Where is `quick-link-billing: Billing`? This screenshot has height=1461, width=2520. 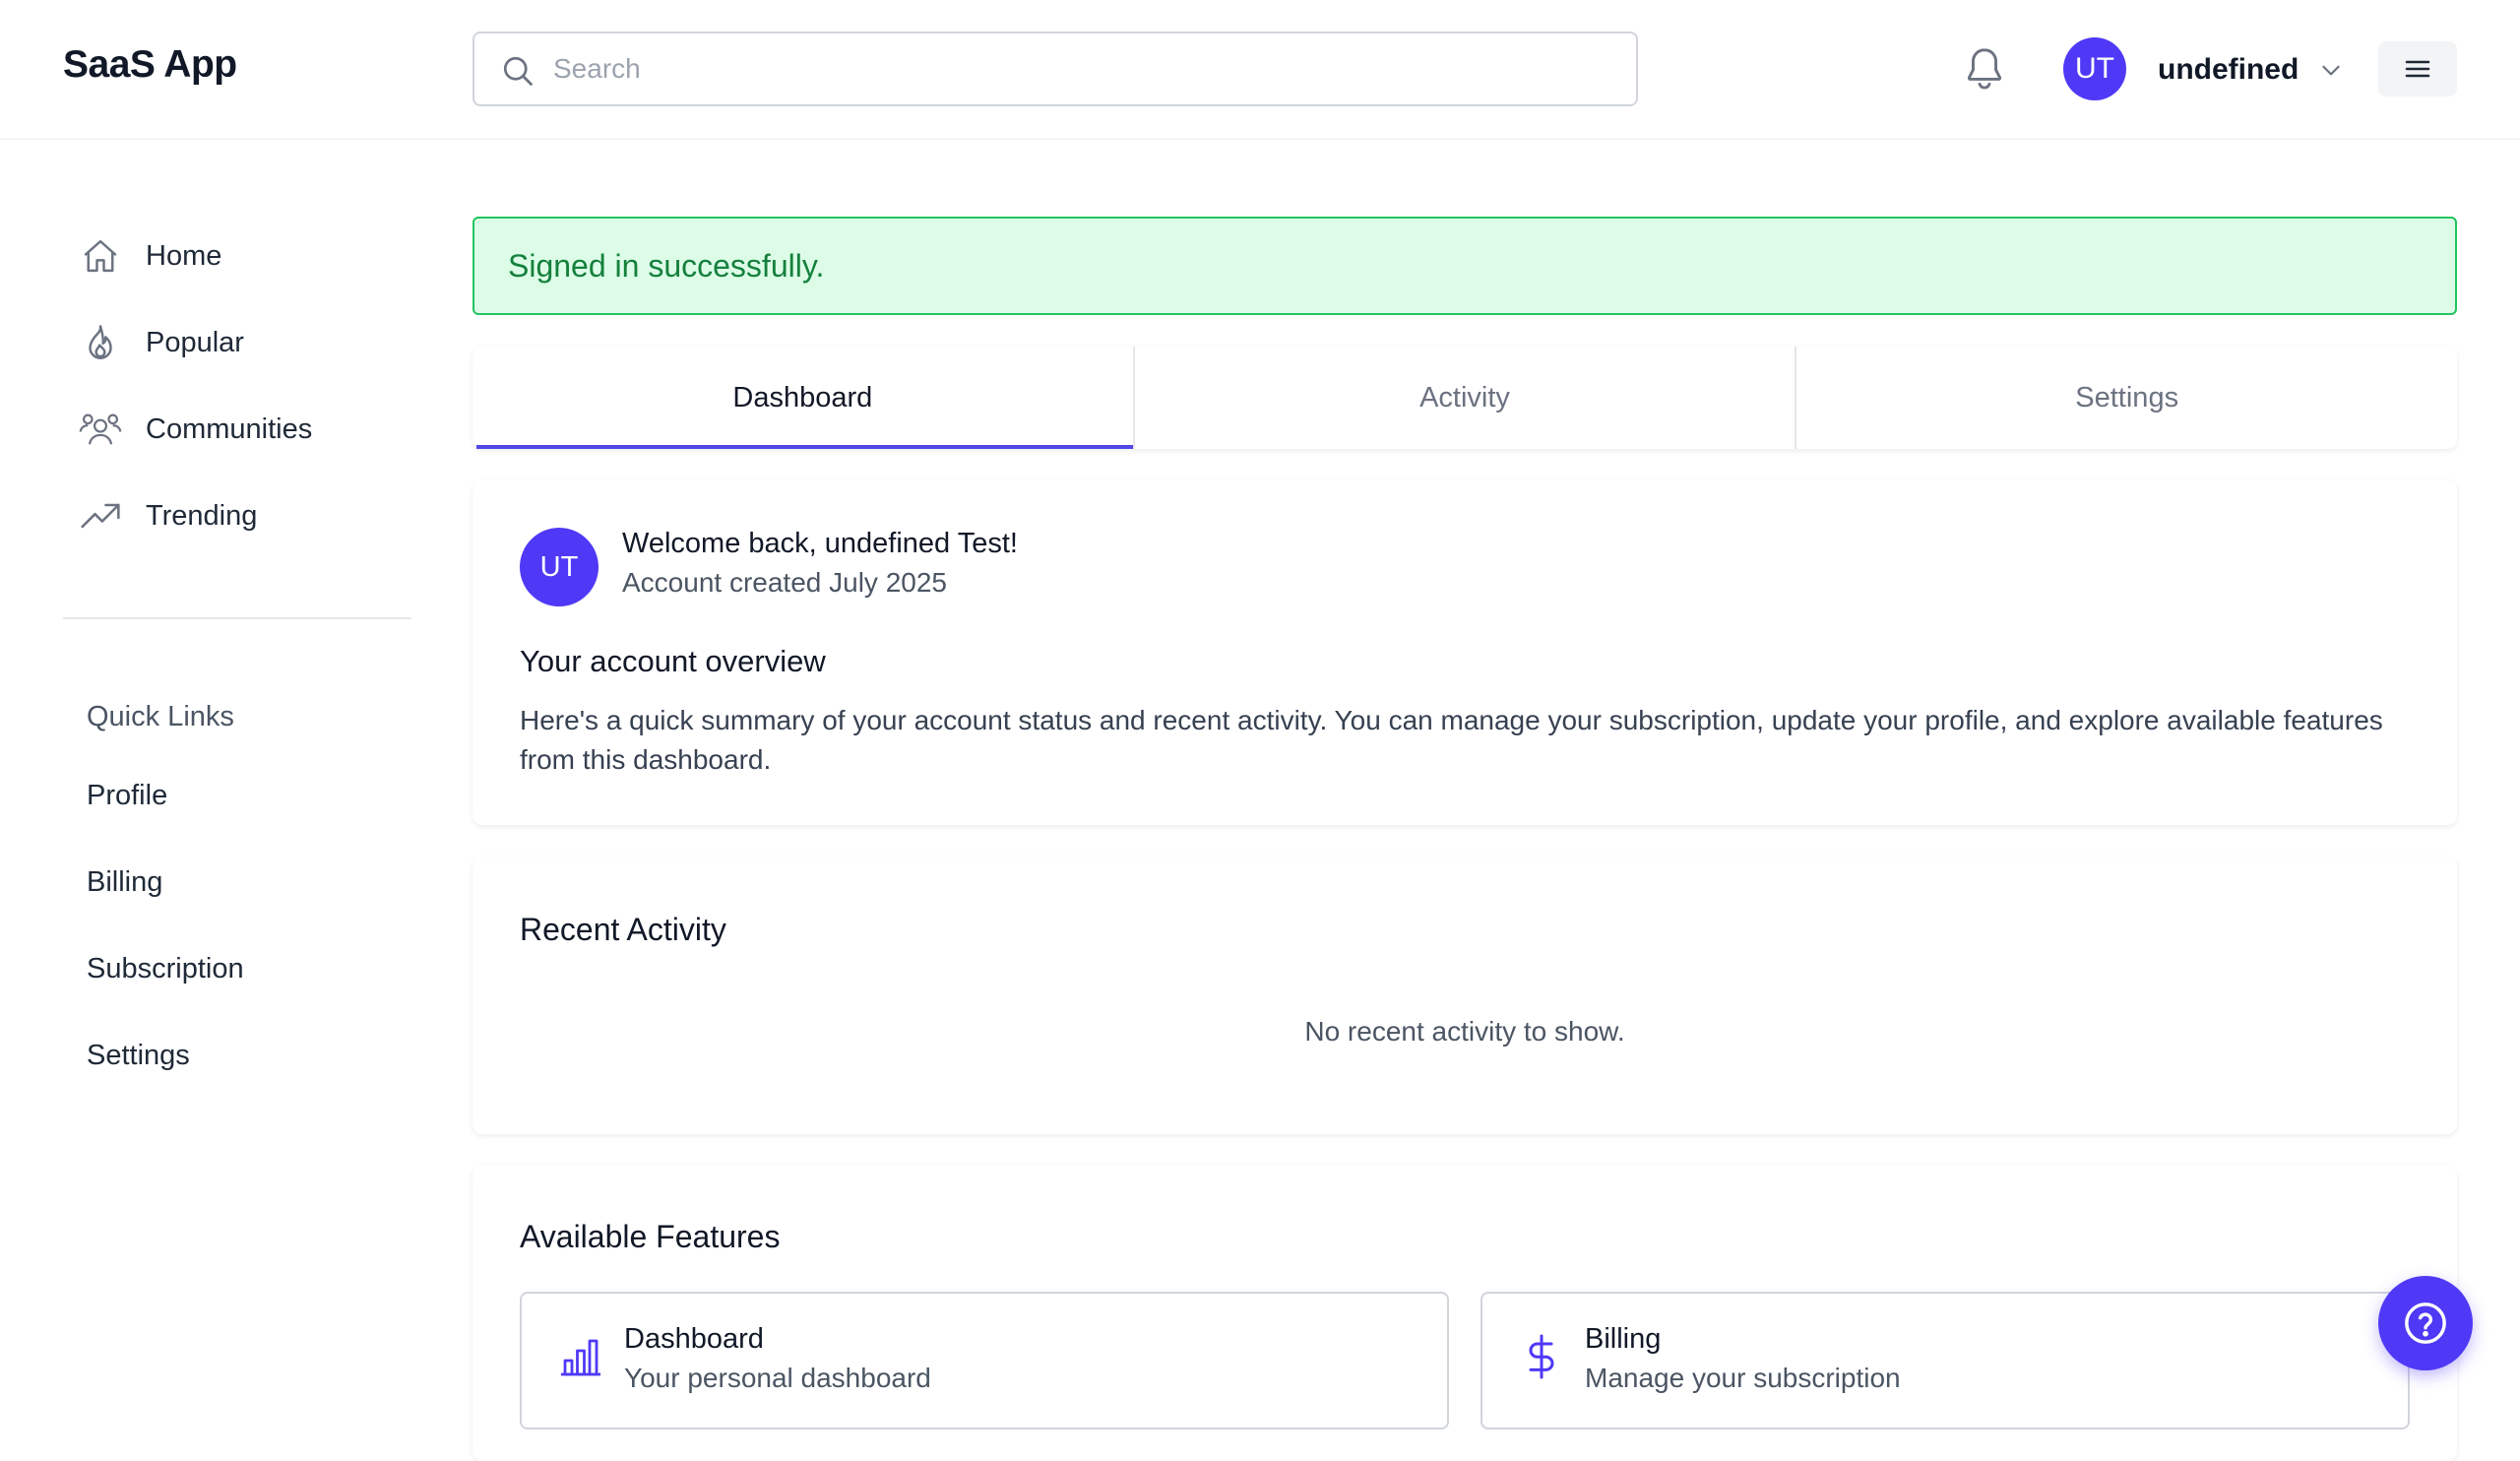
quick-link-billing: Billing is located at coordinates (124, 882).